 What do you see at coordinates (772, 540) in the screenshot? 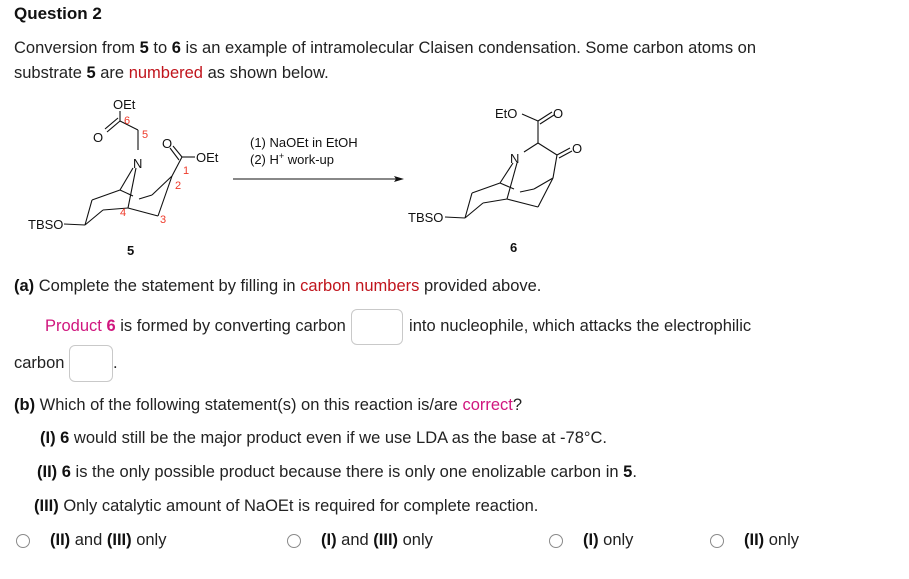
I see `option-label: (II) only` at bounding box center [772, 540].